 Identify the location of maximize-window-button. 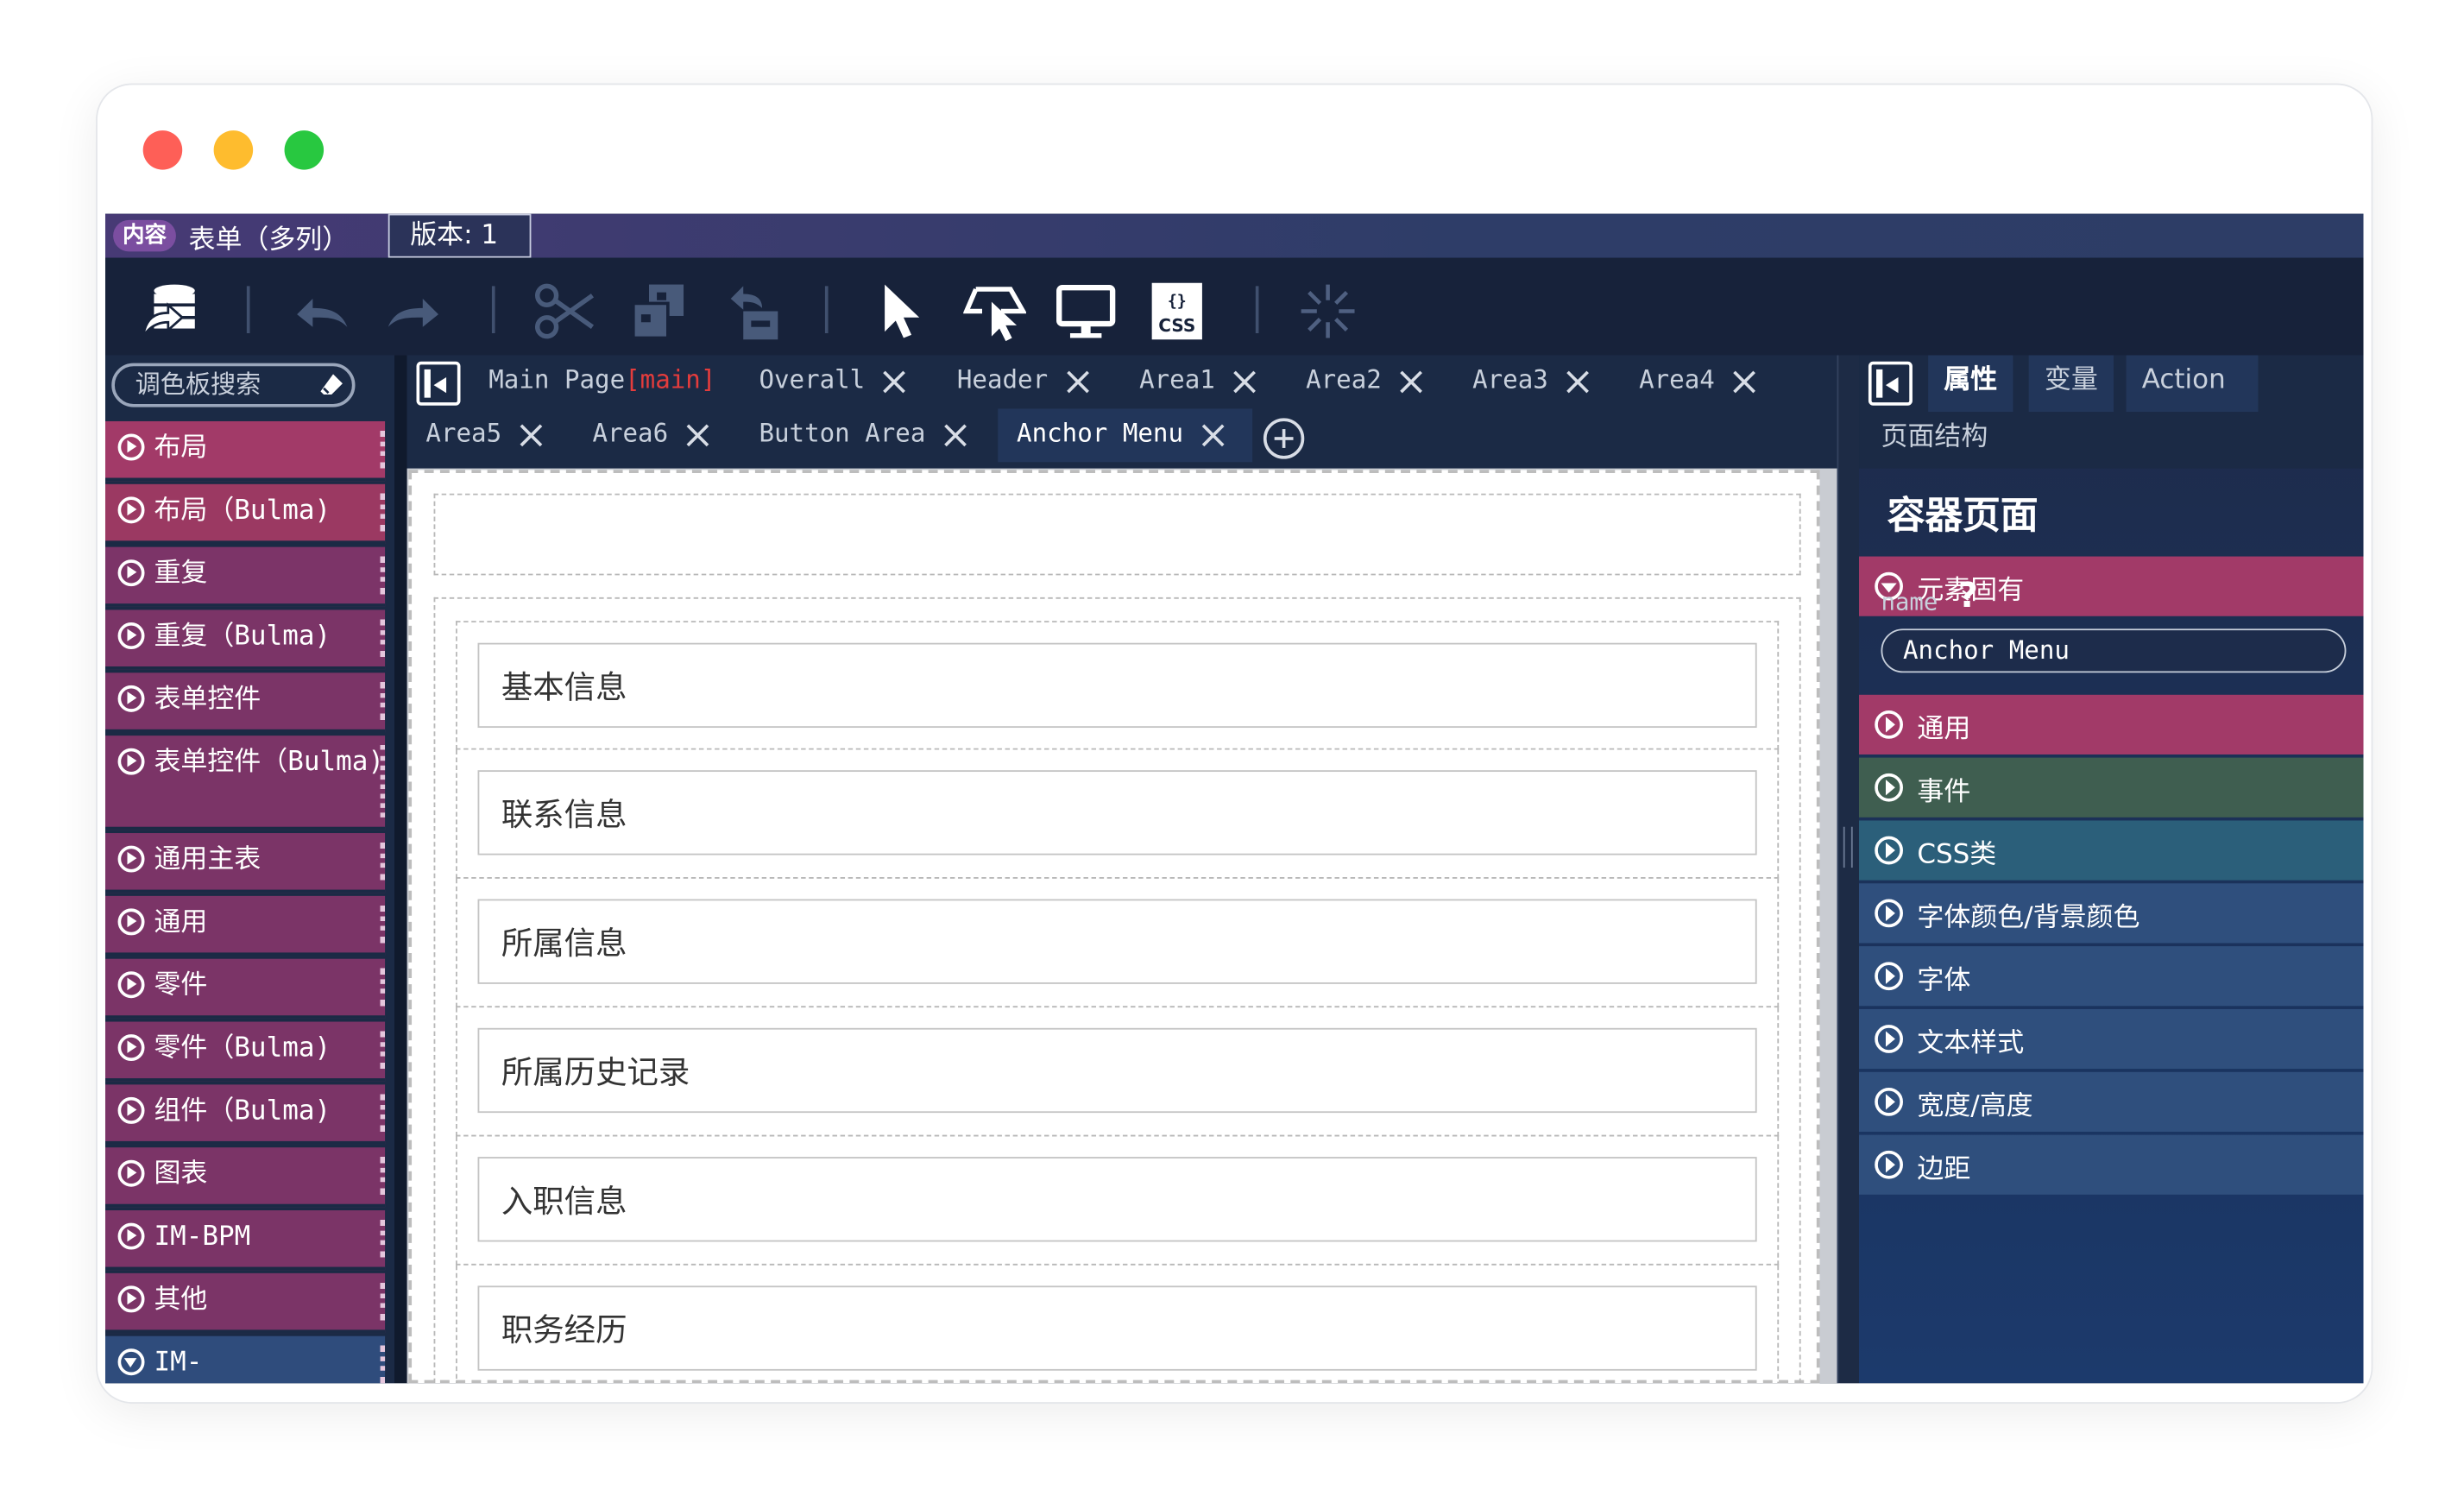
(304, 150).